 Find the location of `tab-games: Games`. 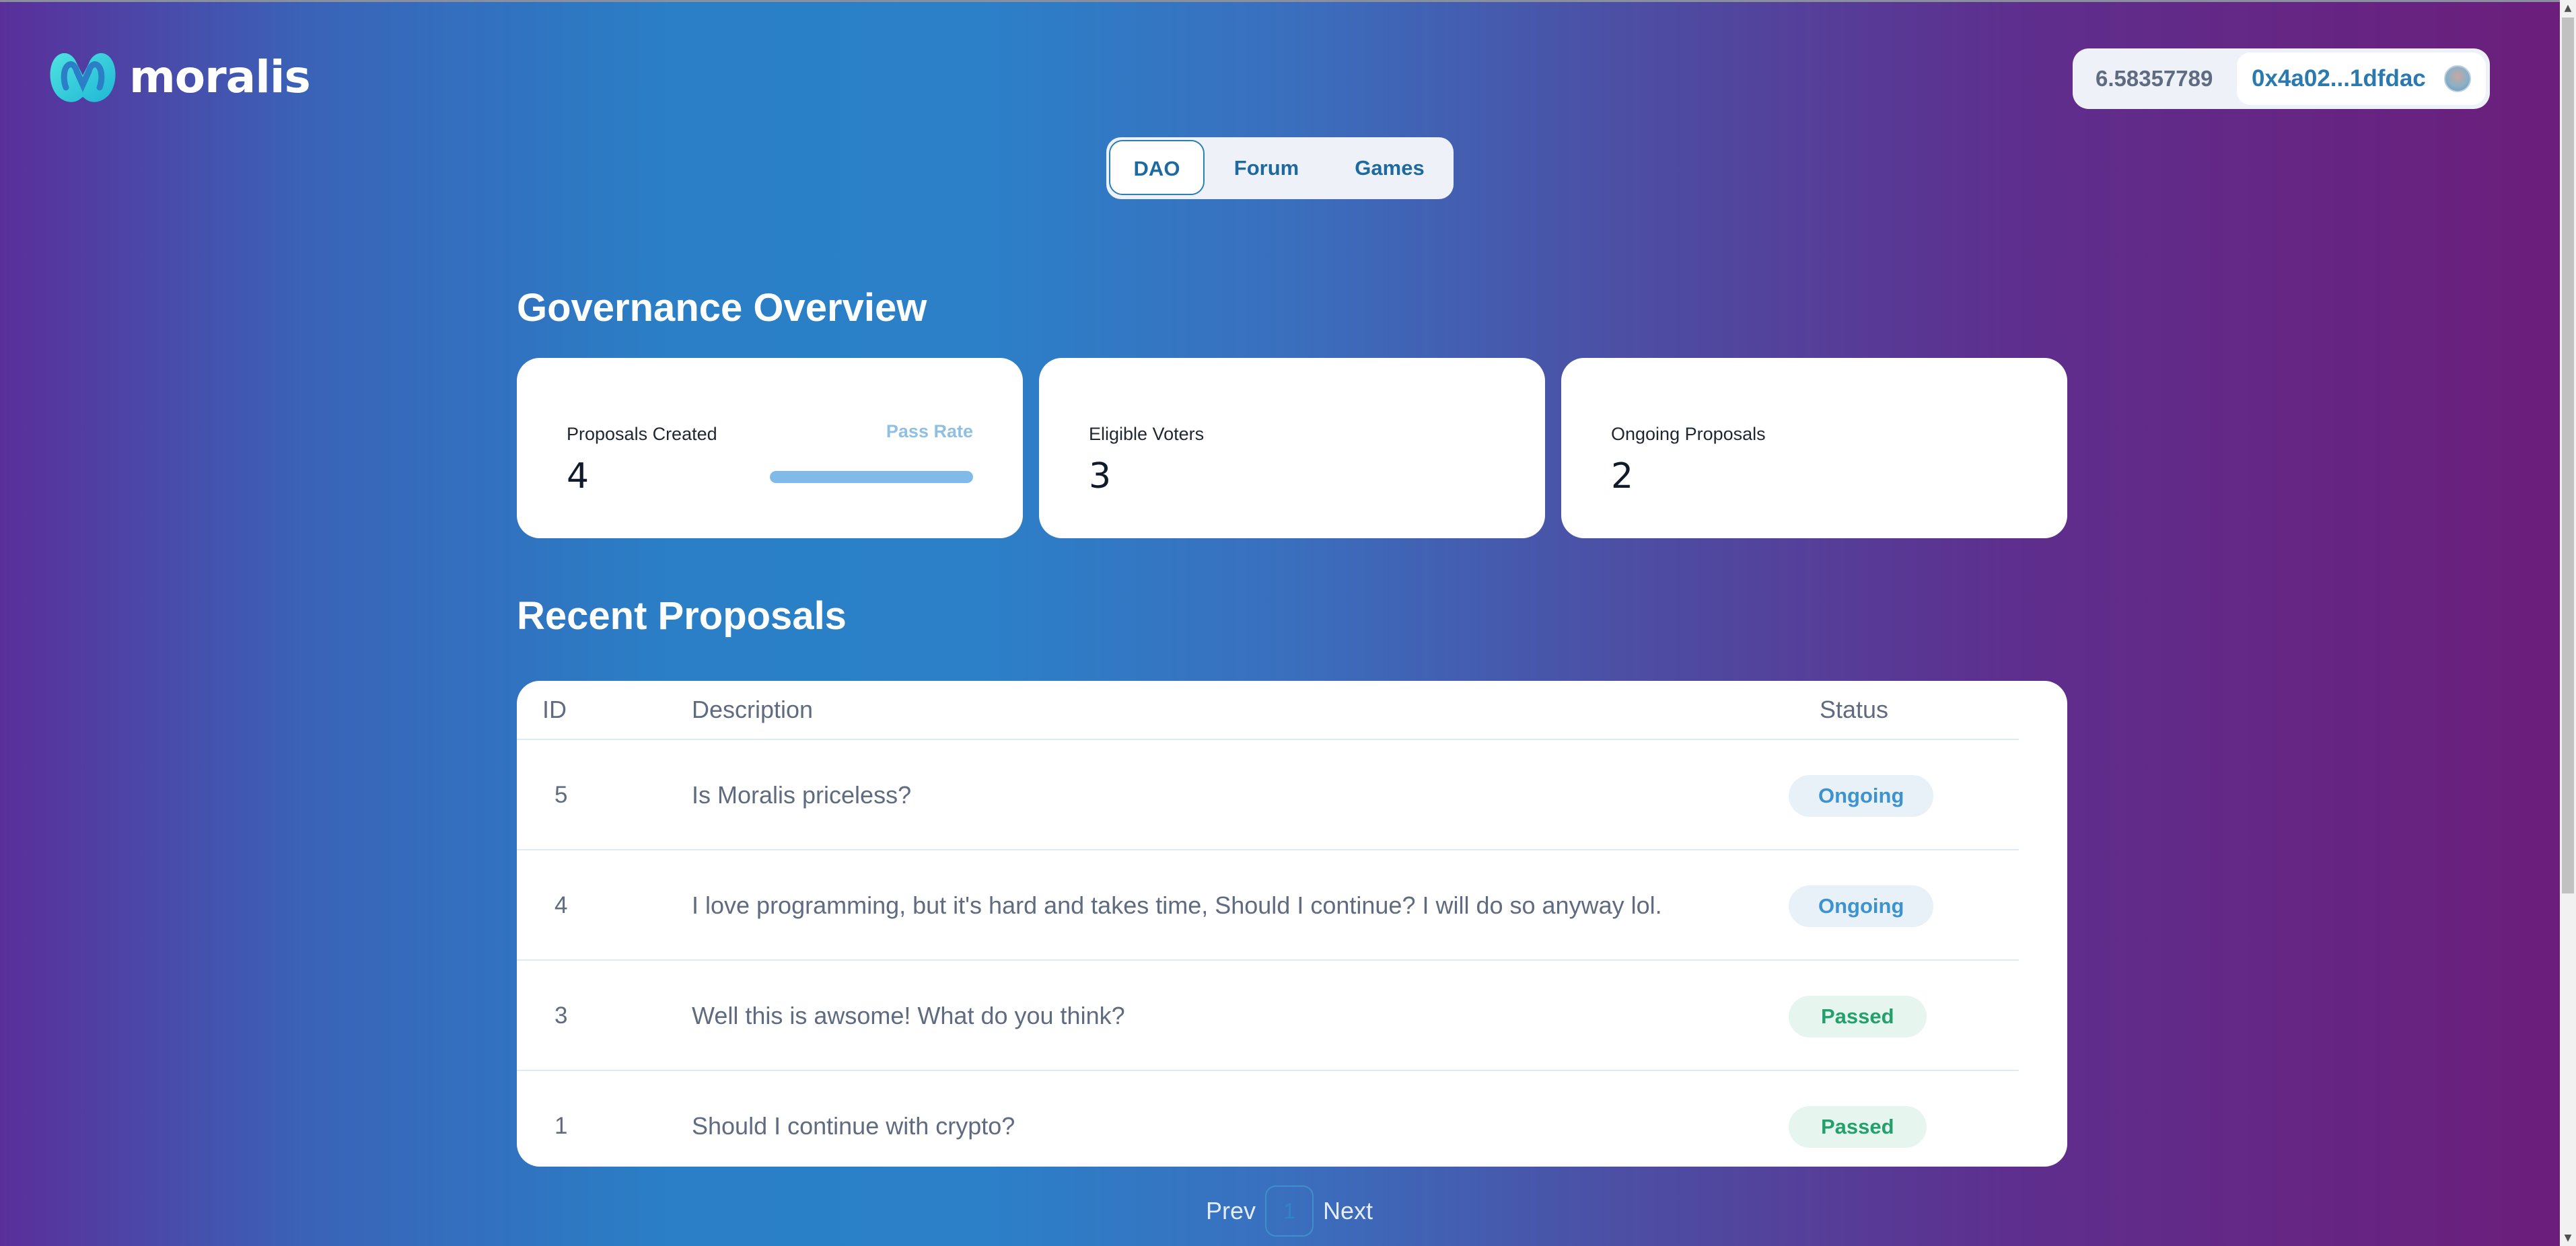

tab-games: Games is located at coordinates (1389, 168).